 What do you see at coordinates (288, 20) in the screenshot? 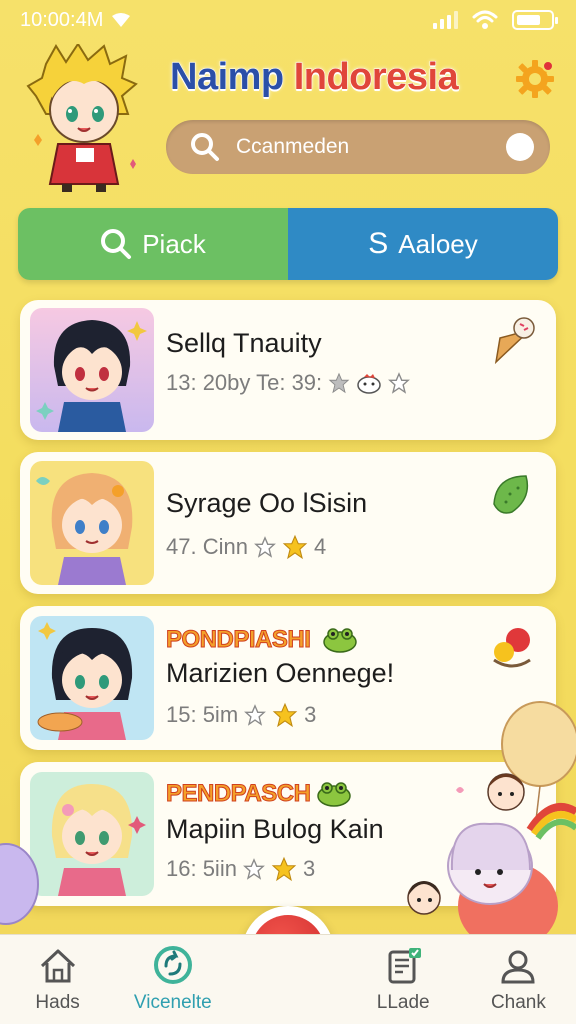
I see `status-bar: 10:00:4M` at bounding box center [288, 20].